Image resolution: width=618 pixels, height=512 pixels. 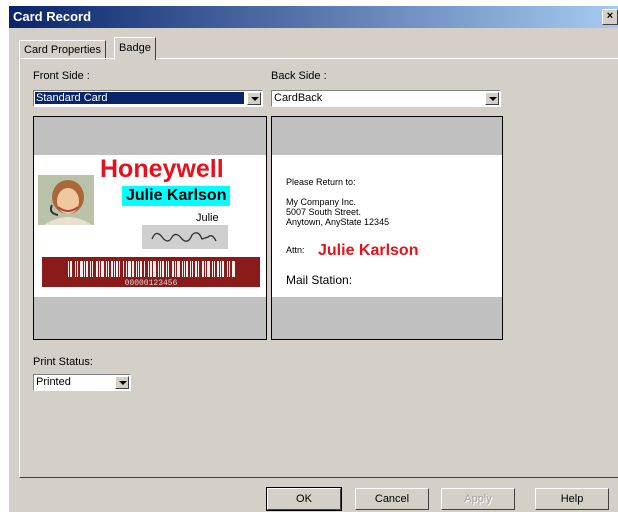 What do you see at coordinates (66, 200) in the screenshot?
I see `photo-portrait` at bounding box center [66, 200].